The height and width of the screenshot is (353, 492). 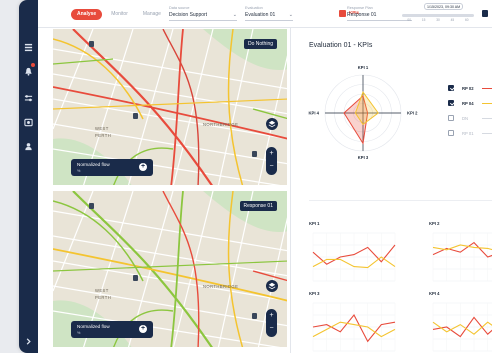 What do you see at coordinates (28, 341) in the screenshot?
I see `expand-chevron-icon` at bounding box center [28, 341].